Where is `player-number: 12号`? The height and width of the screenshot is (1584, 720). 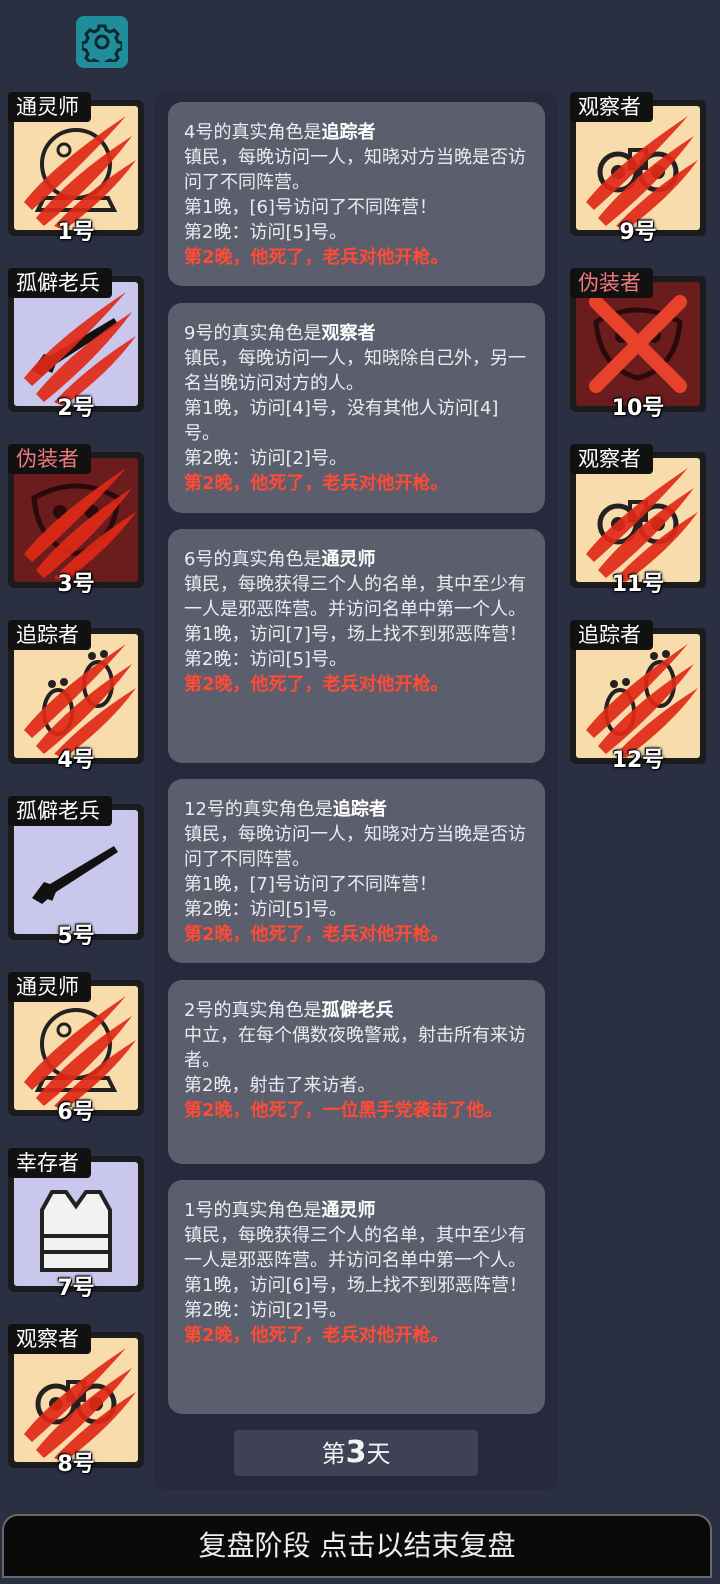
player-number: 12号 is located at coordinates (638, 760).